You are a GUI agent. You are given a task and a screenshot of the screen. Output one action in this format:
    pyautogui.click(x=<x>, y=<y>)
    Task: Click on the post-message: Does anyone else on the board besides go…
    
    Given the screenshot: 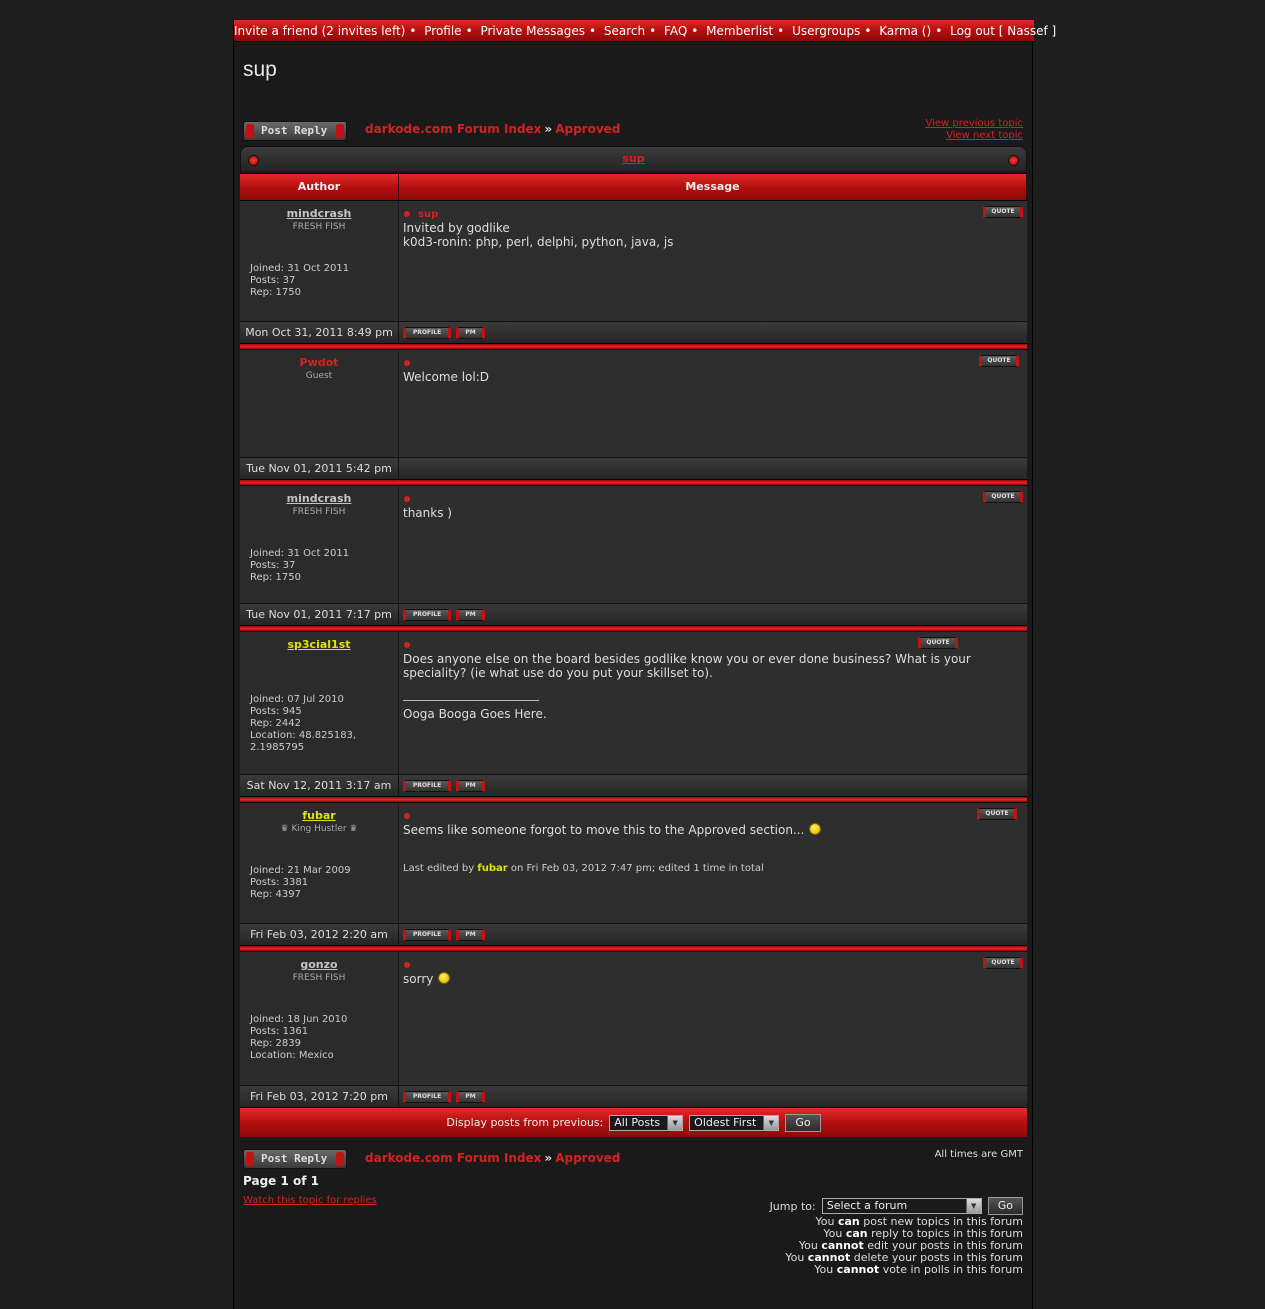 What is the action you would take?
    pyautogui.click(x=689, y=666)
    